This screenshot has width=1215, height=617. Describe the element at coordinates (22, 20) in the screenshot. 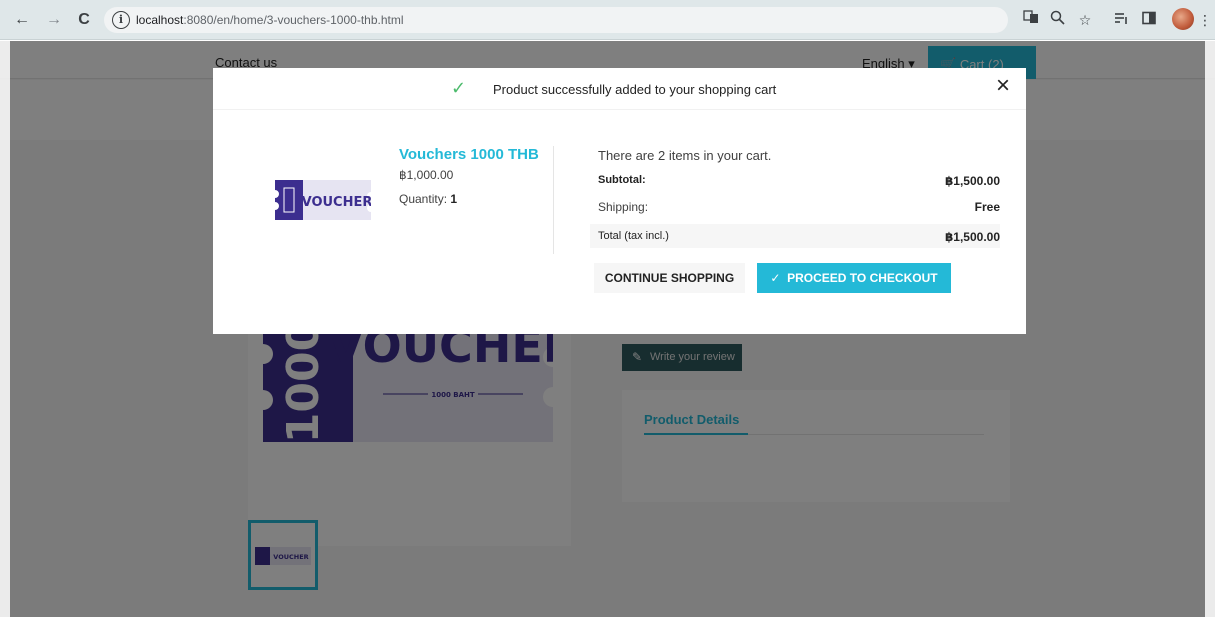

I see `back-arrow-icon: ←` at that location.